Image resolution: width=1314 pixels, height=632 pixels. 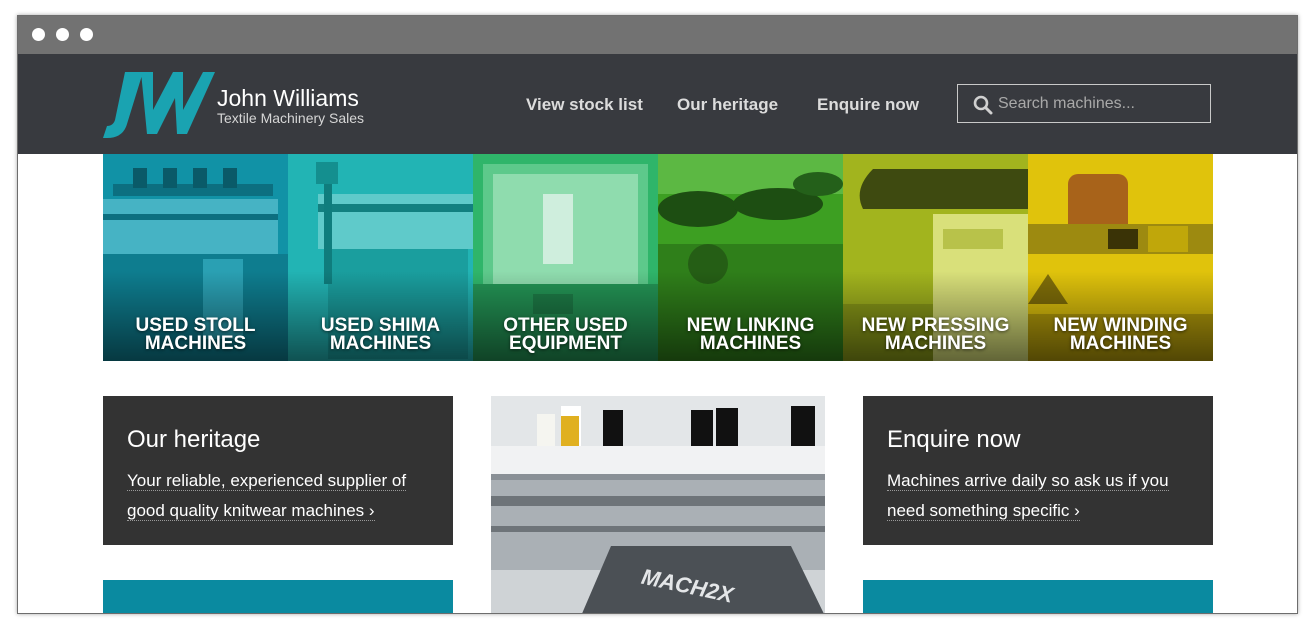 I want to click on tile-label: NEW PRESSING MACHINES, so click(x=935, y=334).